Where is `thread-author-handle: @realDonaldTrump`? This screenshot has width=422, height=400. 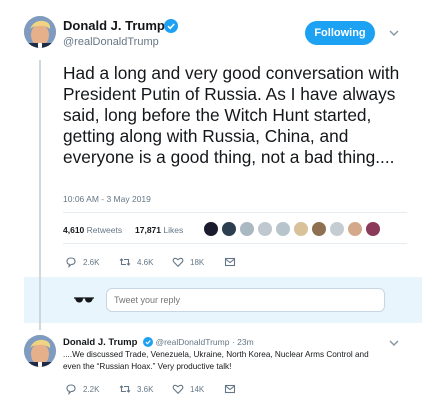 thread-author-handle: @realDonaldTrump is located at coordinates (192, 342).